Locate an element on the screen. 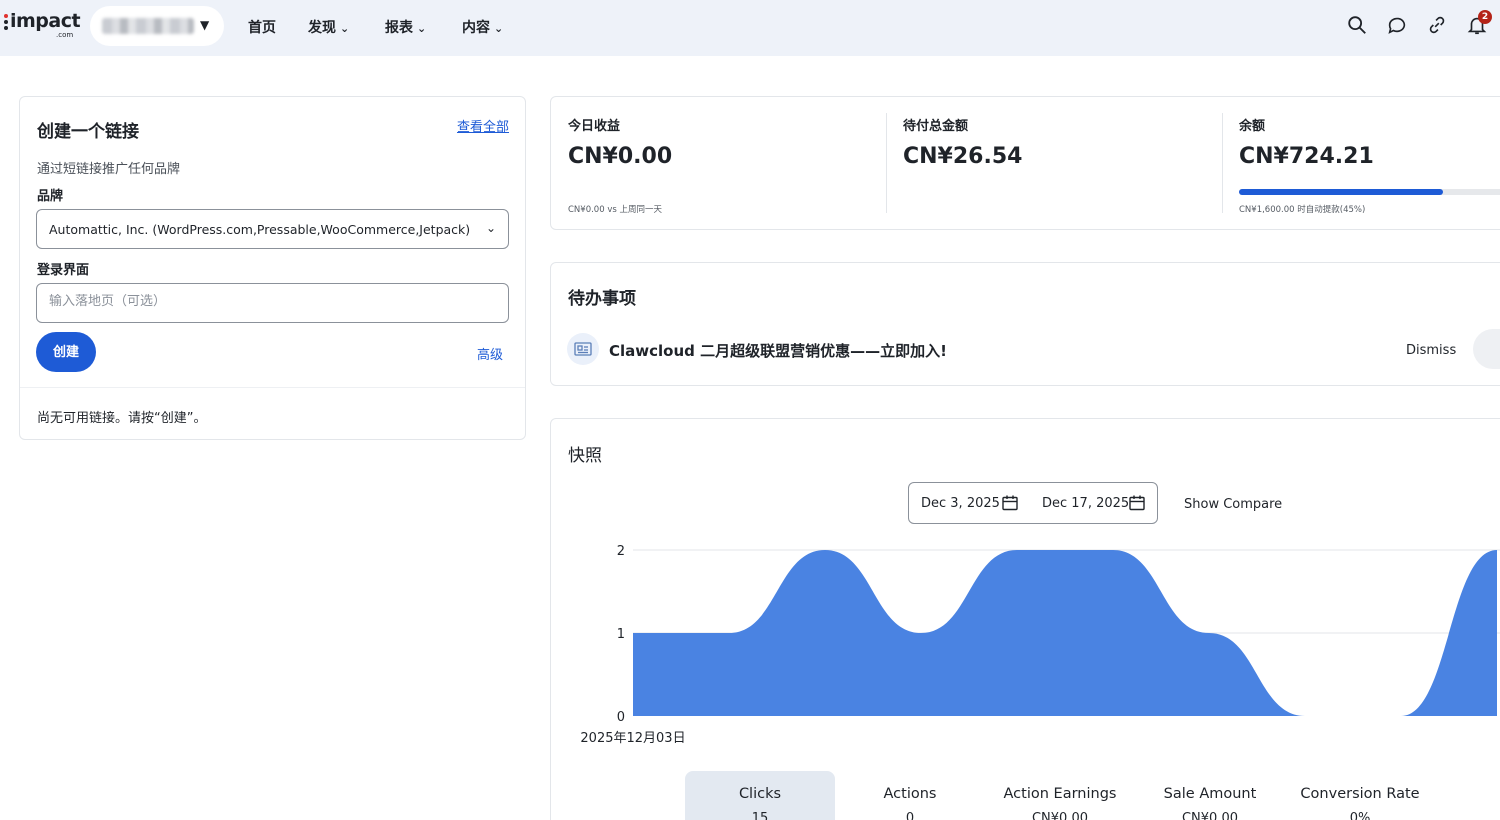 The image size is (1500, 820). empty-links-message: 尚无可用链接。请按“创建”。 is located at coordinates (122, 418).